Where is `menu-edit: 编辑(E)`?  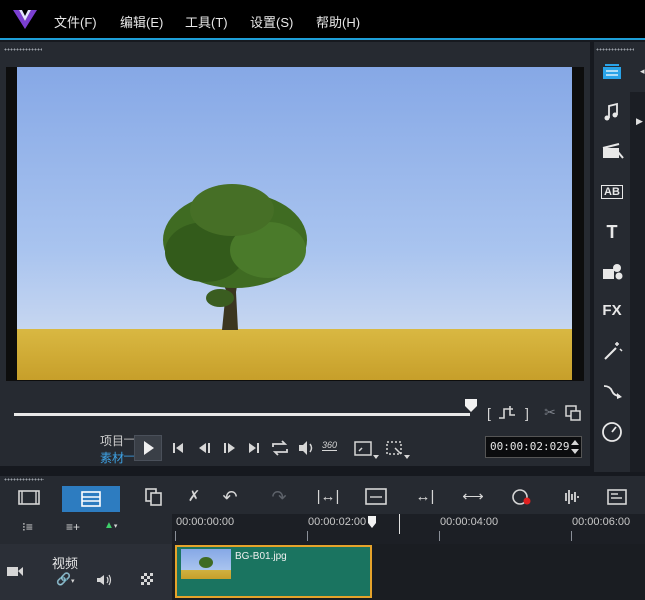 menu-edit: 编辑(E) is located at coordinates (141, 21).